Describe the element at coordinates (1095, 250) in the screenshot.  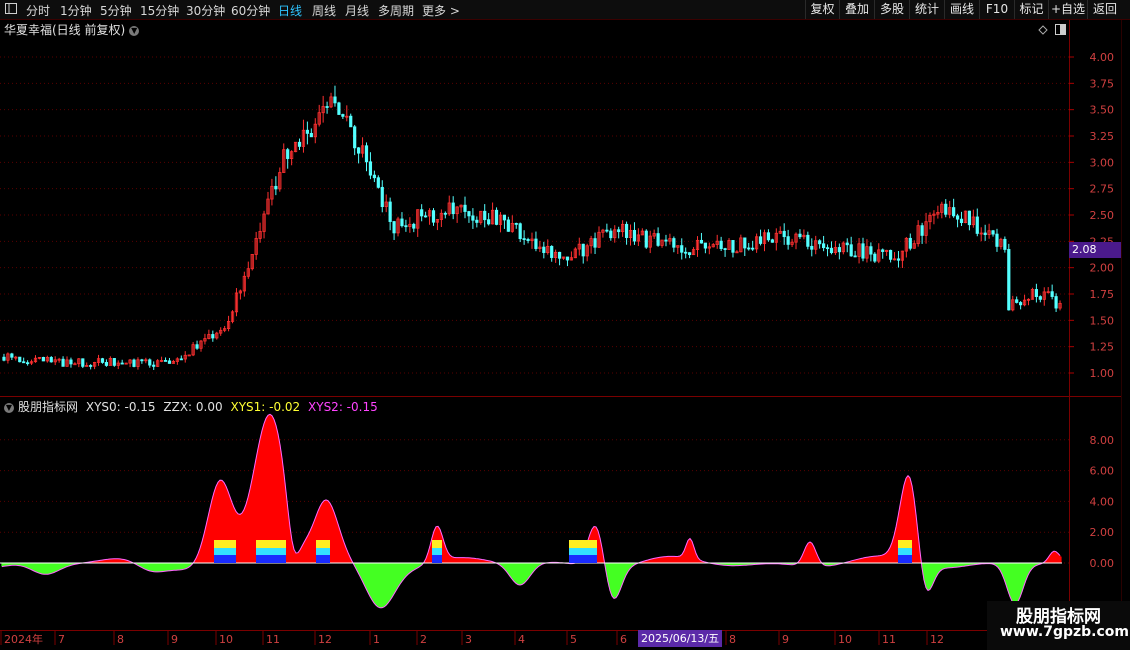
I see `current-price-label: 2.08` at that location.